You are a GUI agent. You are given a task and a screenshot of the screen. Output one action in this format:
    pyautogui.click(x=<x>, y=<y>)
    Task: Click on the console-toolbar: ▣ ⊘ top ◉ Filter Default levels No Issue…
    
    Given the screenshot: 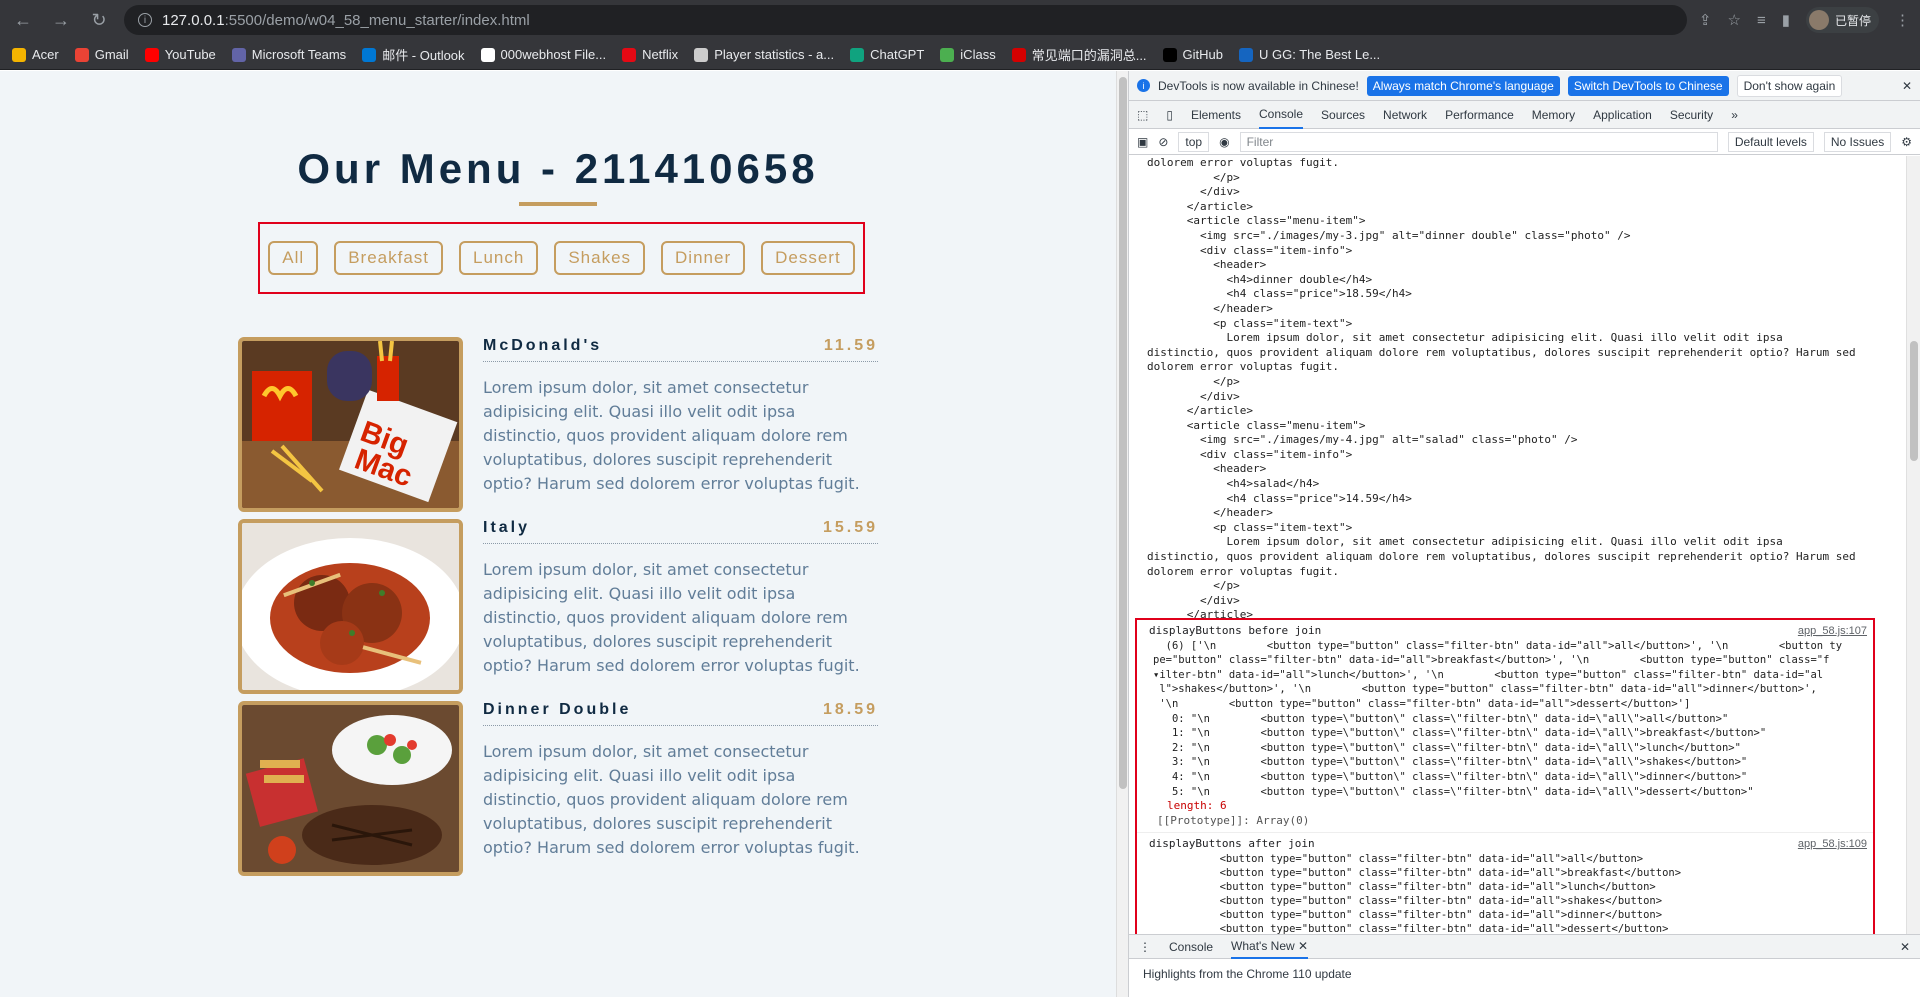 What is the action you would take?
    pyautogui.click(x=1524, y=142)
    